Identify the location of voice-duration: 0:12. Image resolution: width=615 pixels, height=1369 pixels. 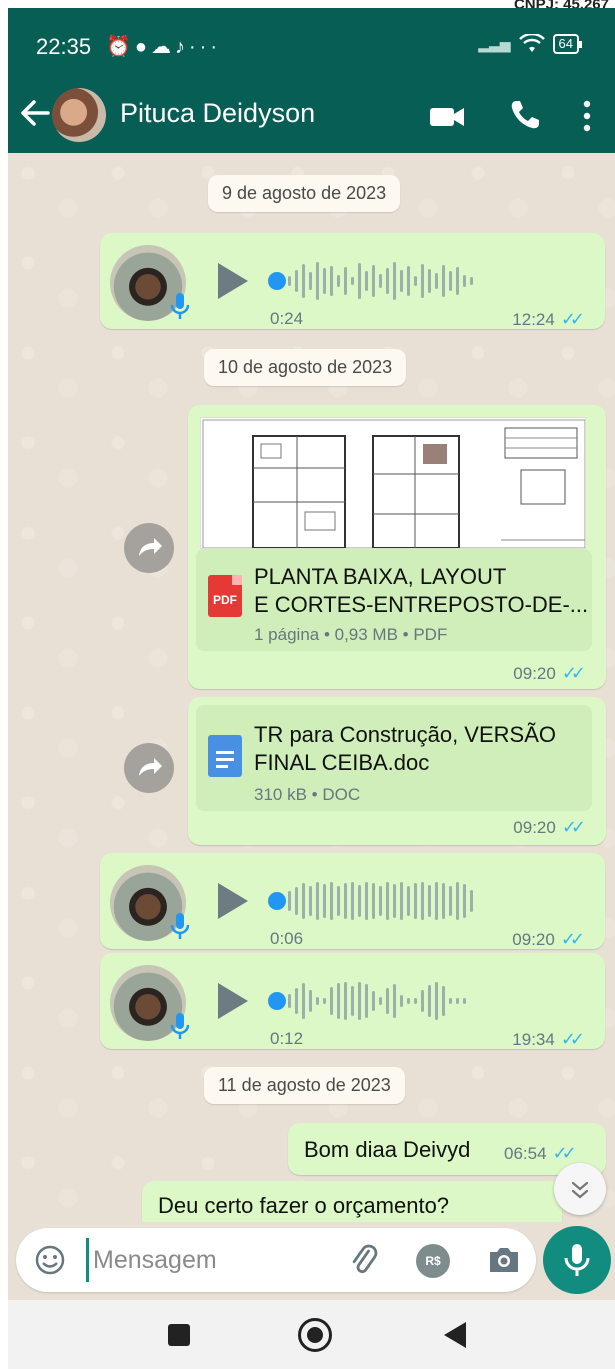
(287, 1038).